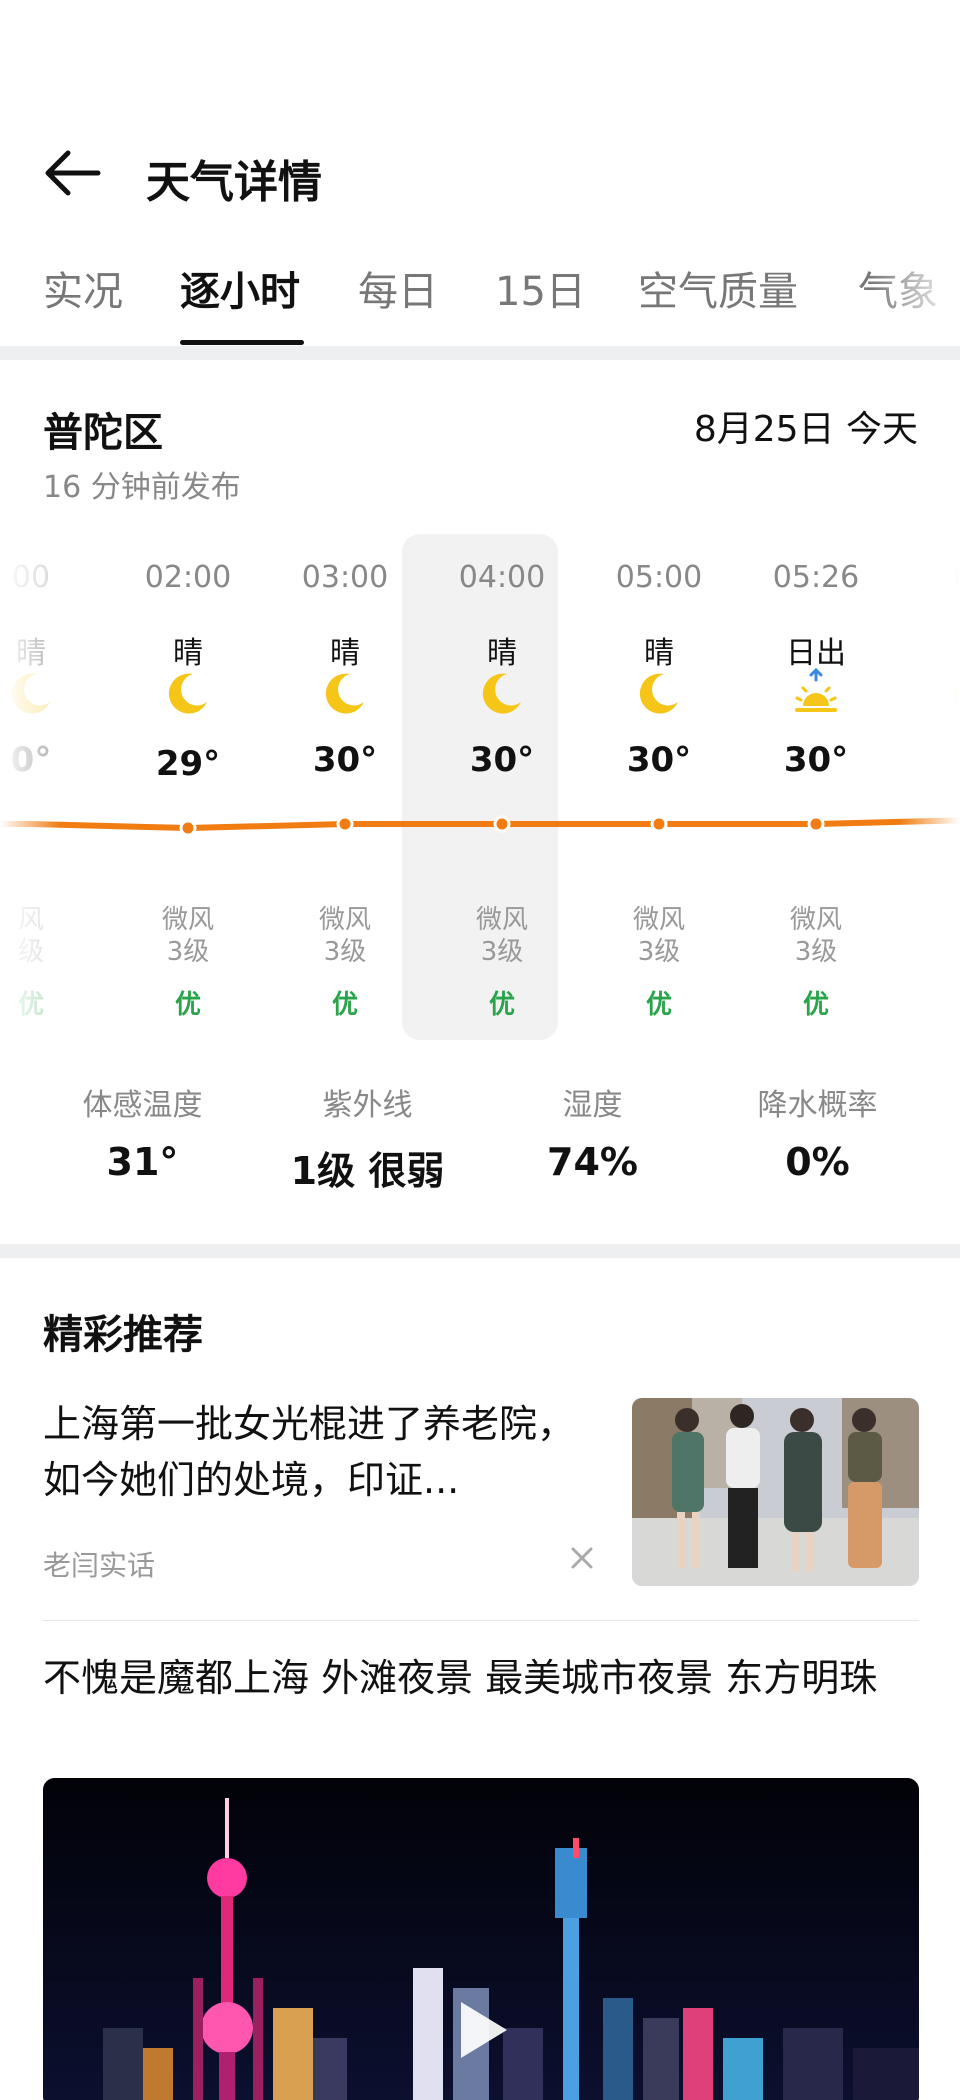  I want to click on active-tab-indicator, so click(242, 342).